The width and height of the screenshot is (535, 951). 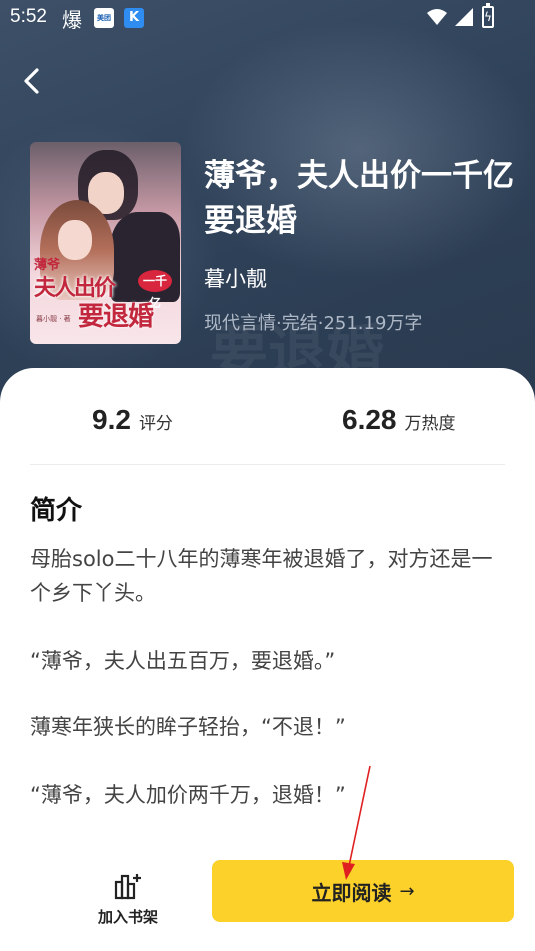 I want to click on heat-stat: 6.28 万热度, so click(x=399, y=422).